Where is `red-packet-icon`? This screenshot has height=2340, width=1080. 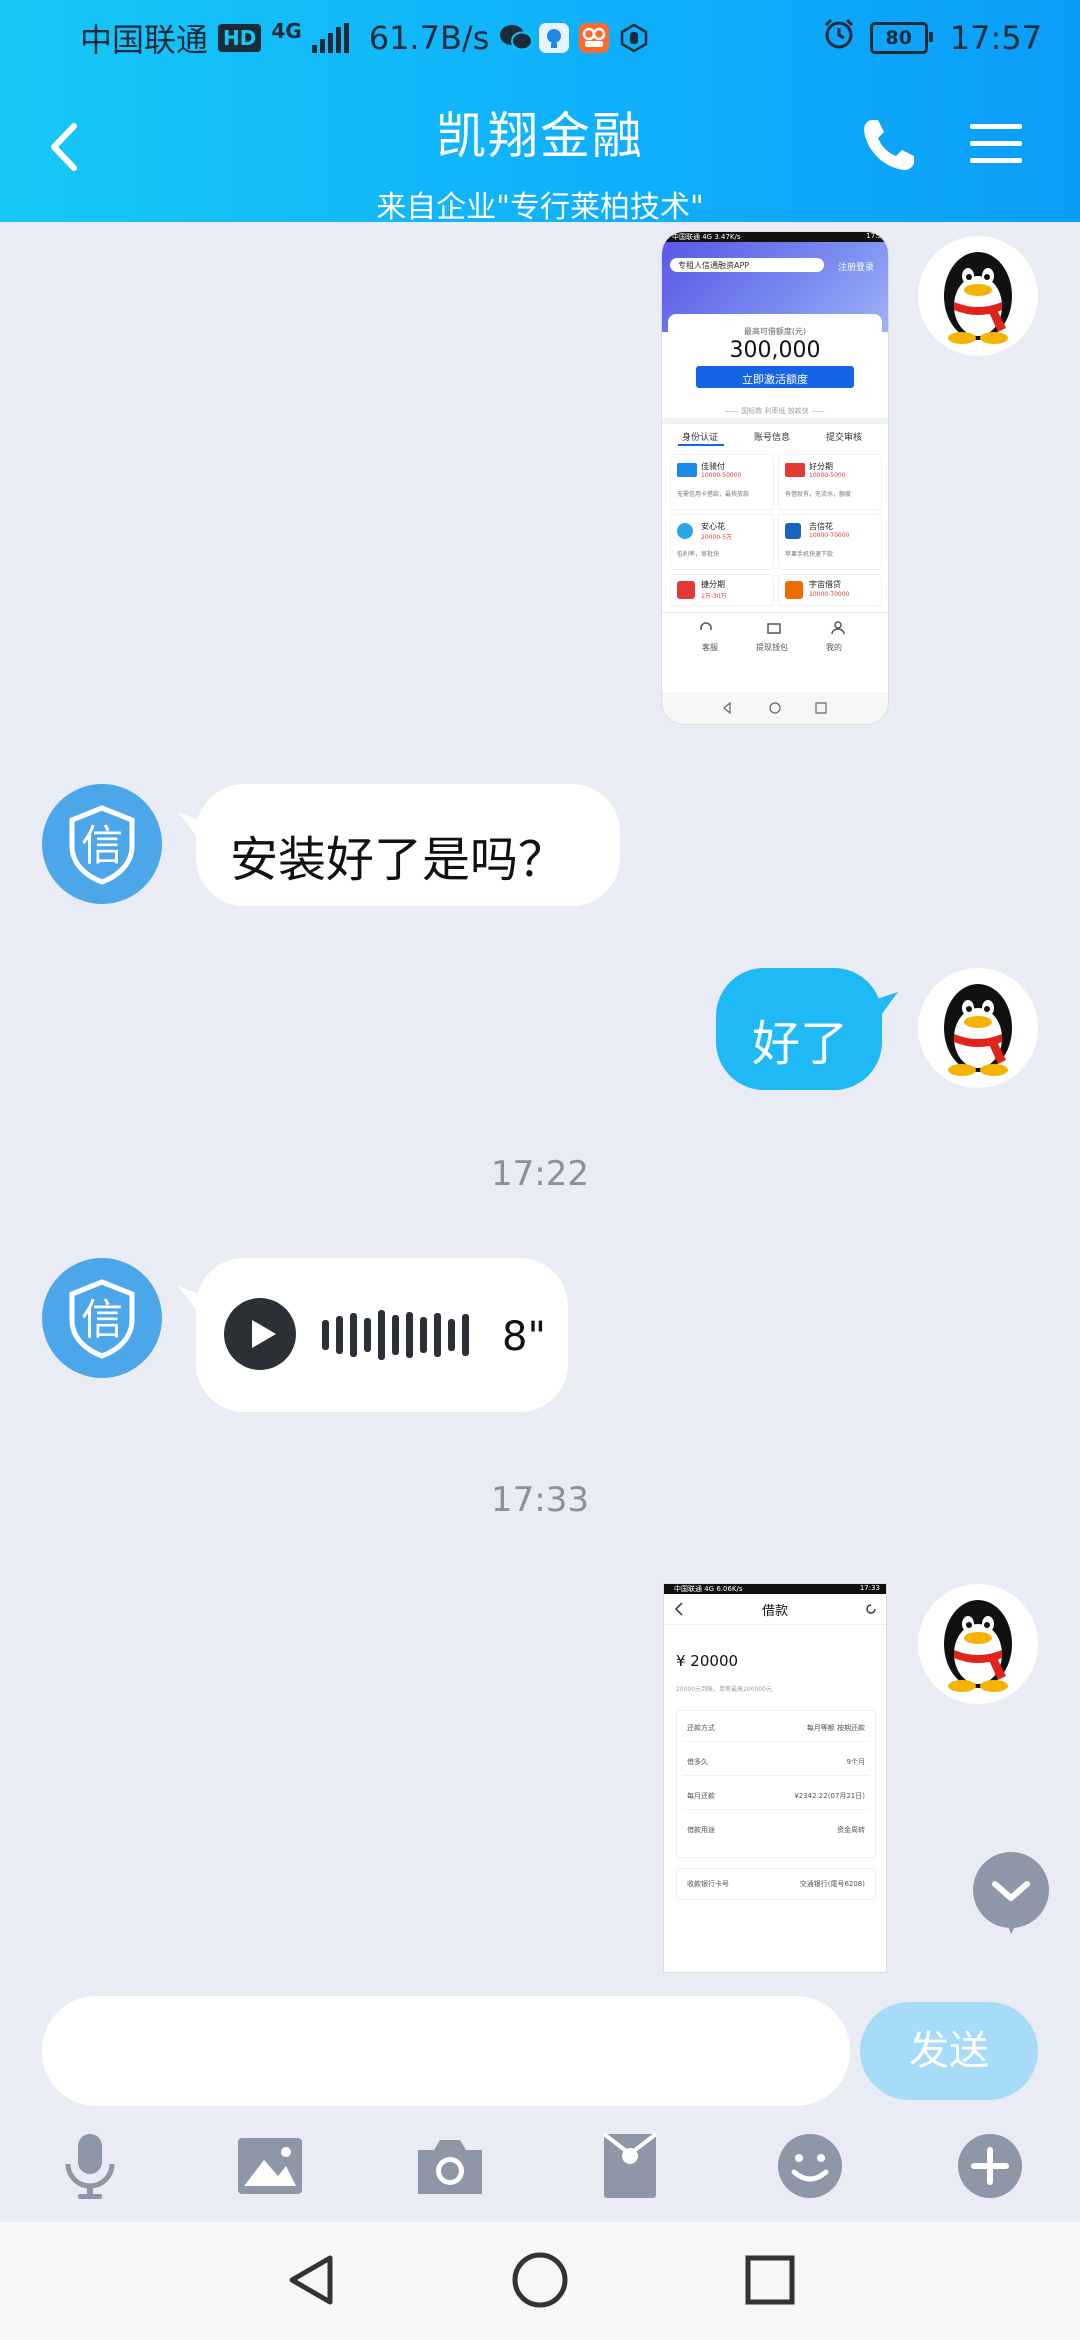 red-packet-icon is located at coordinates (630, 2165).